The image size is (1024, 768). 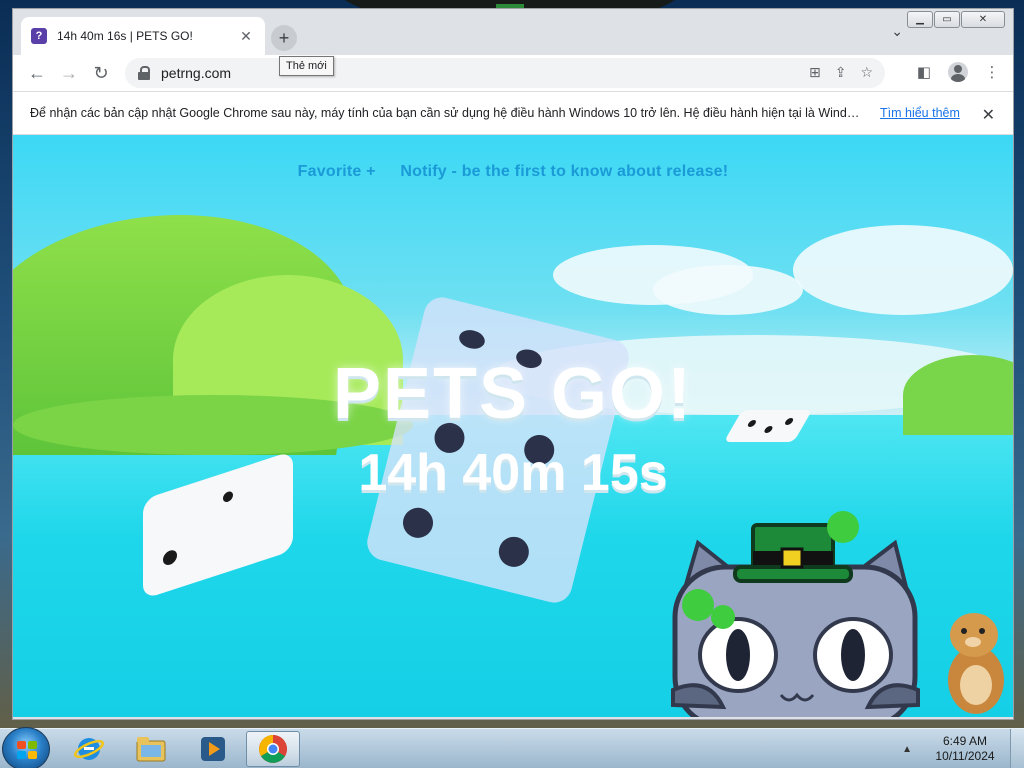 I want to click on show-desktop-button, so click(x=1017, y=748).